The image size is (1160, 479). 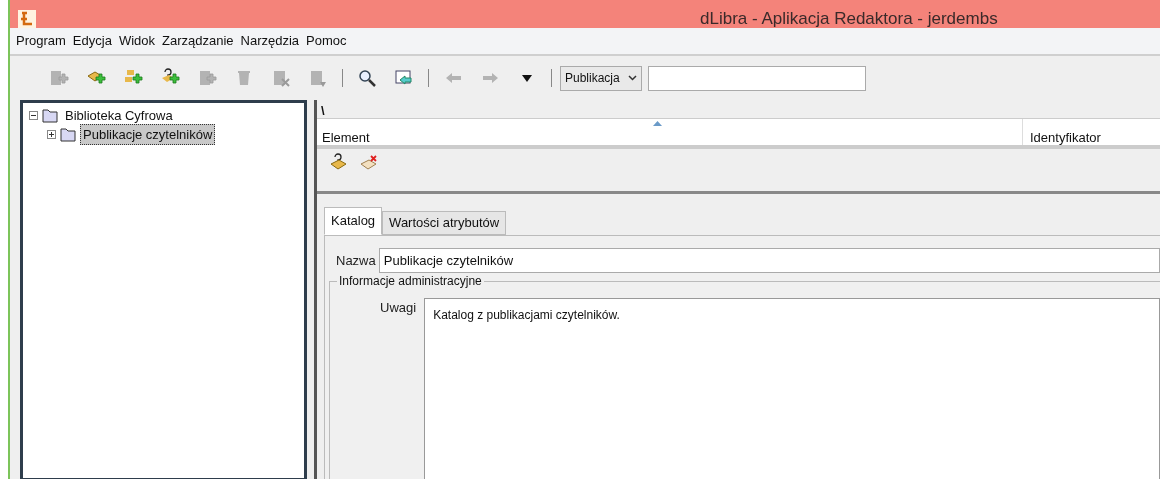 I want to click on scope-dropdown: Publikacja, so click(x=601, y=78).